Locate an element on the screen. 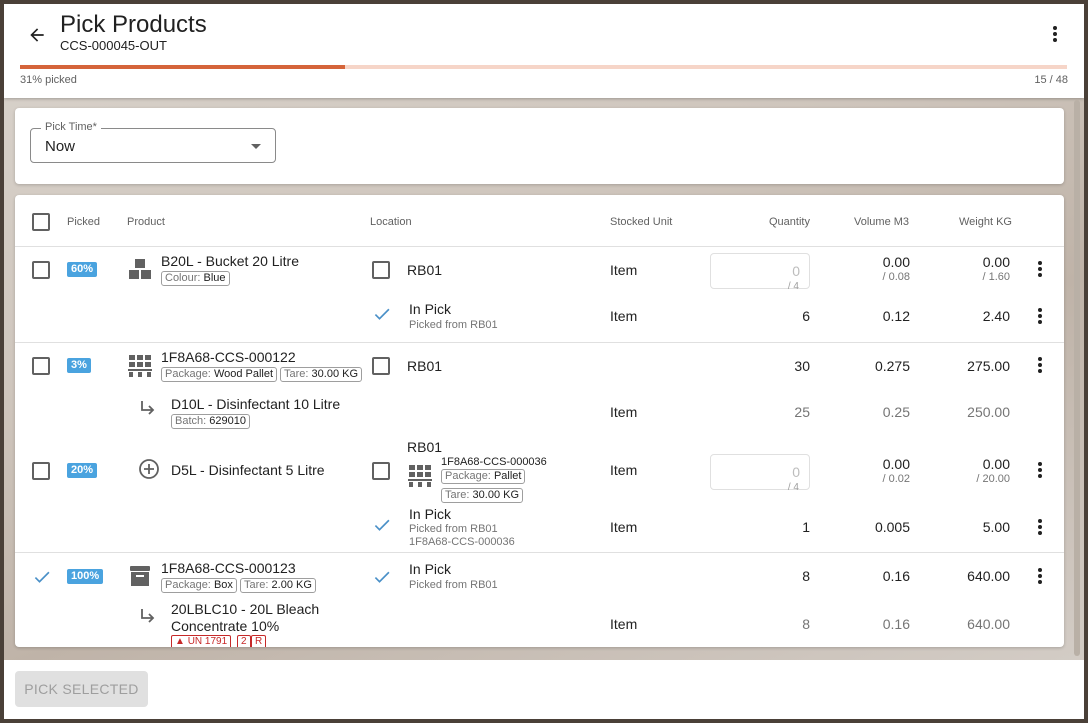 Image resolution: width=1088 pixels, height=723 pixels. back-button is located at coordinates (37, 35).